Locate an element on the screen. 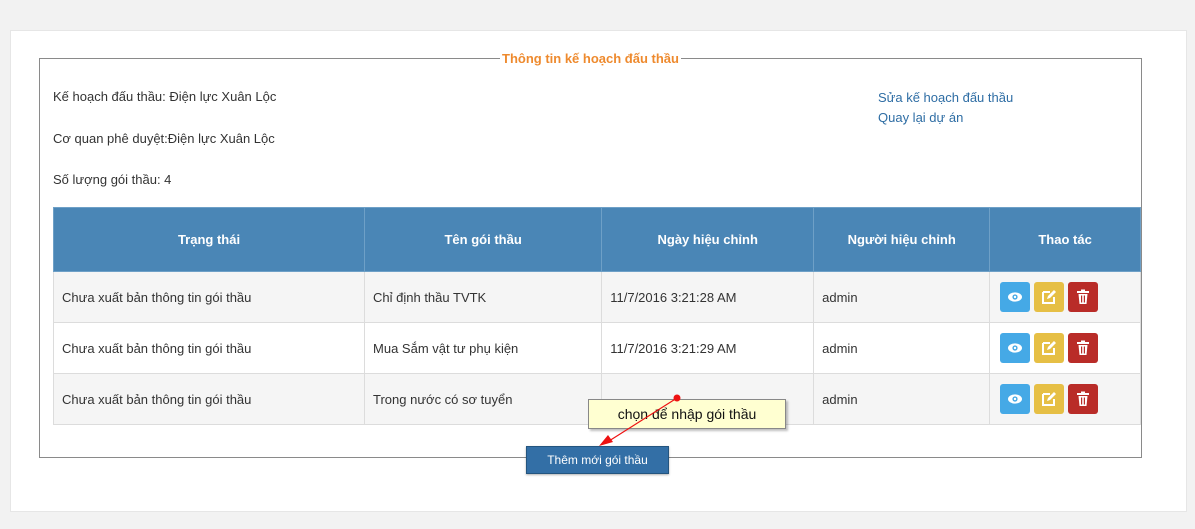 This screenshot has width=1195, height=529. edit-plan-link: Sửa kế hoạch đấu thầu is located at coordinates (945, 98).